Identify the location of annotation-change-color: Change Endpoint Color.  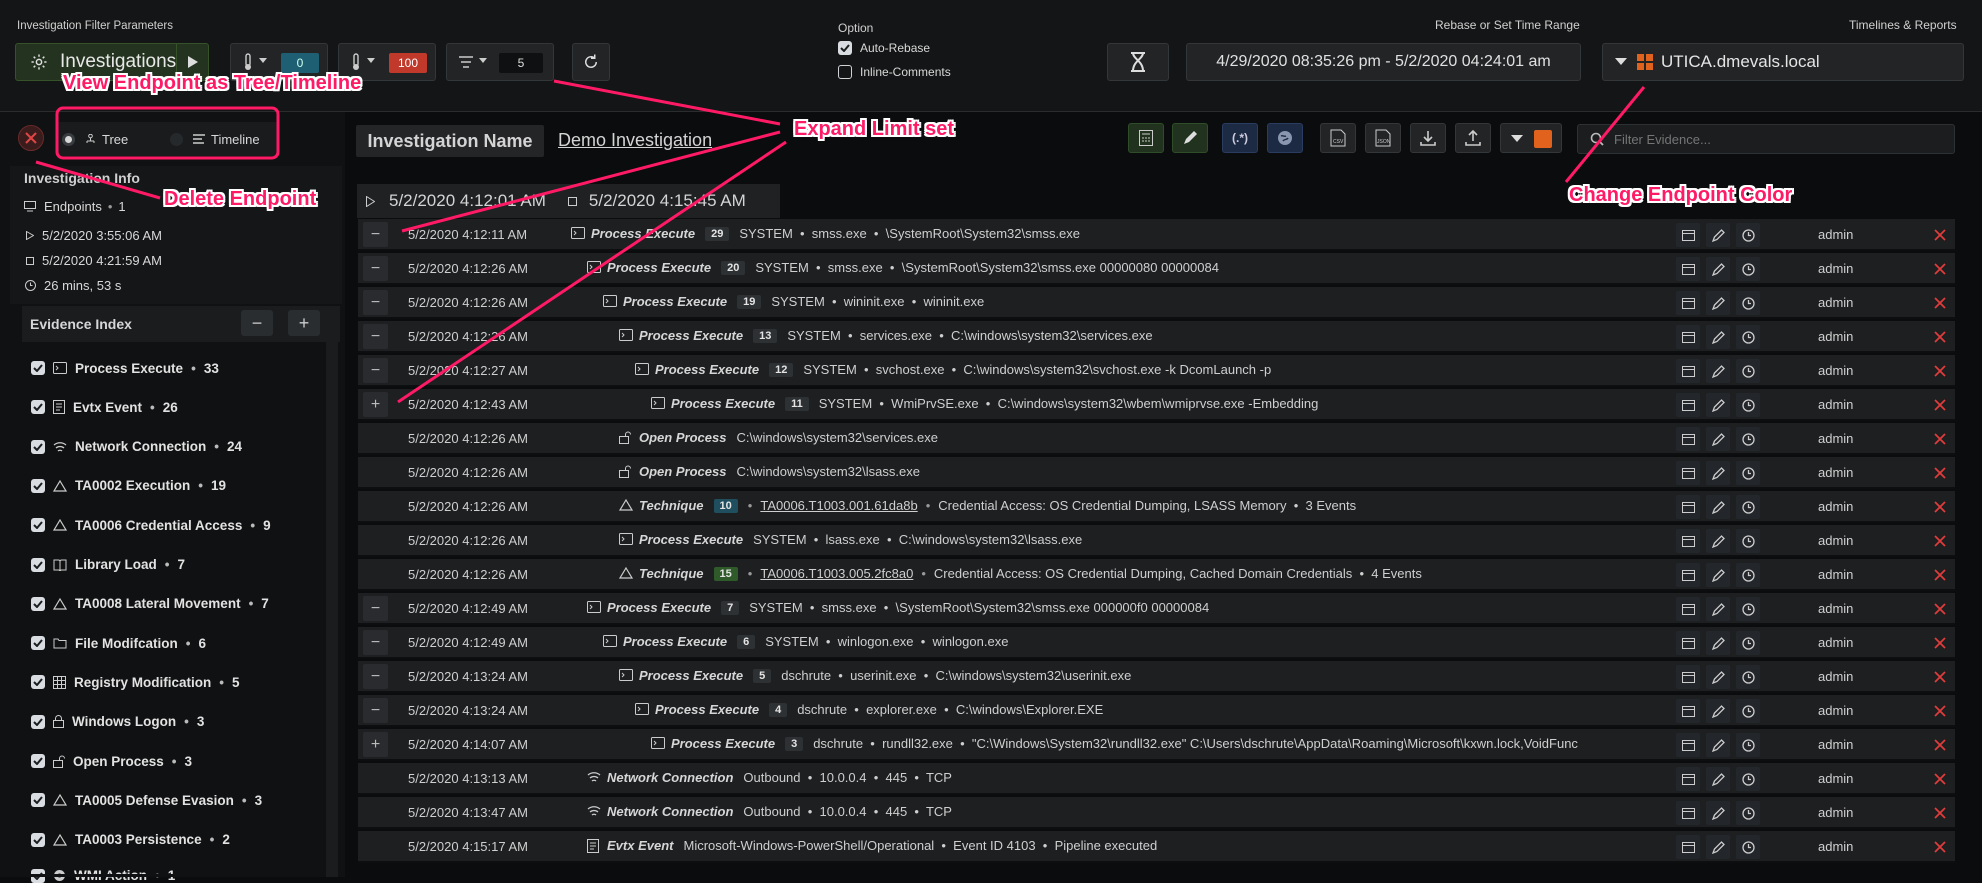
(1681, 195).